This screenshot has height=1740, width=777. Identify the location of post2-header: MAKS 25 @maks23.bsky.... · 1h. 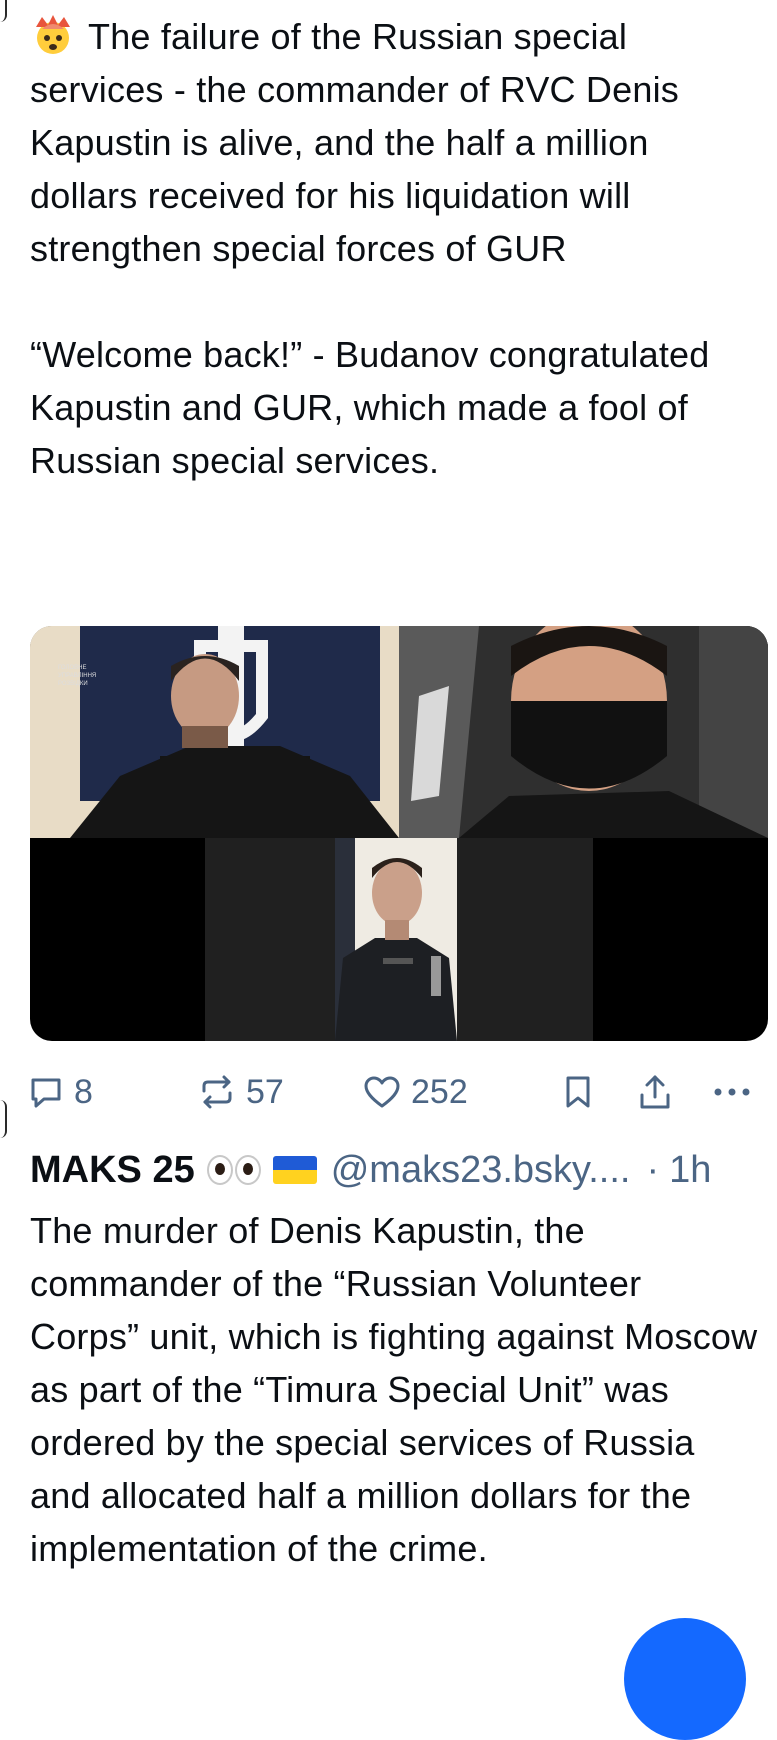
(400, 1170).